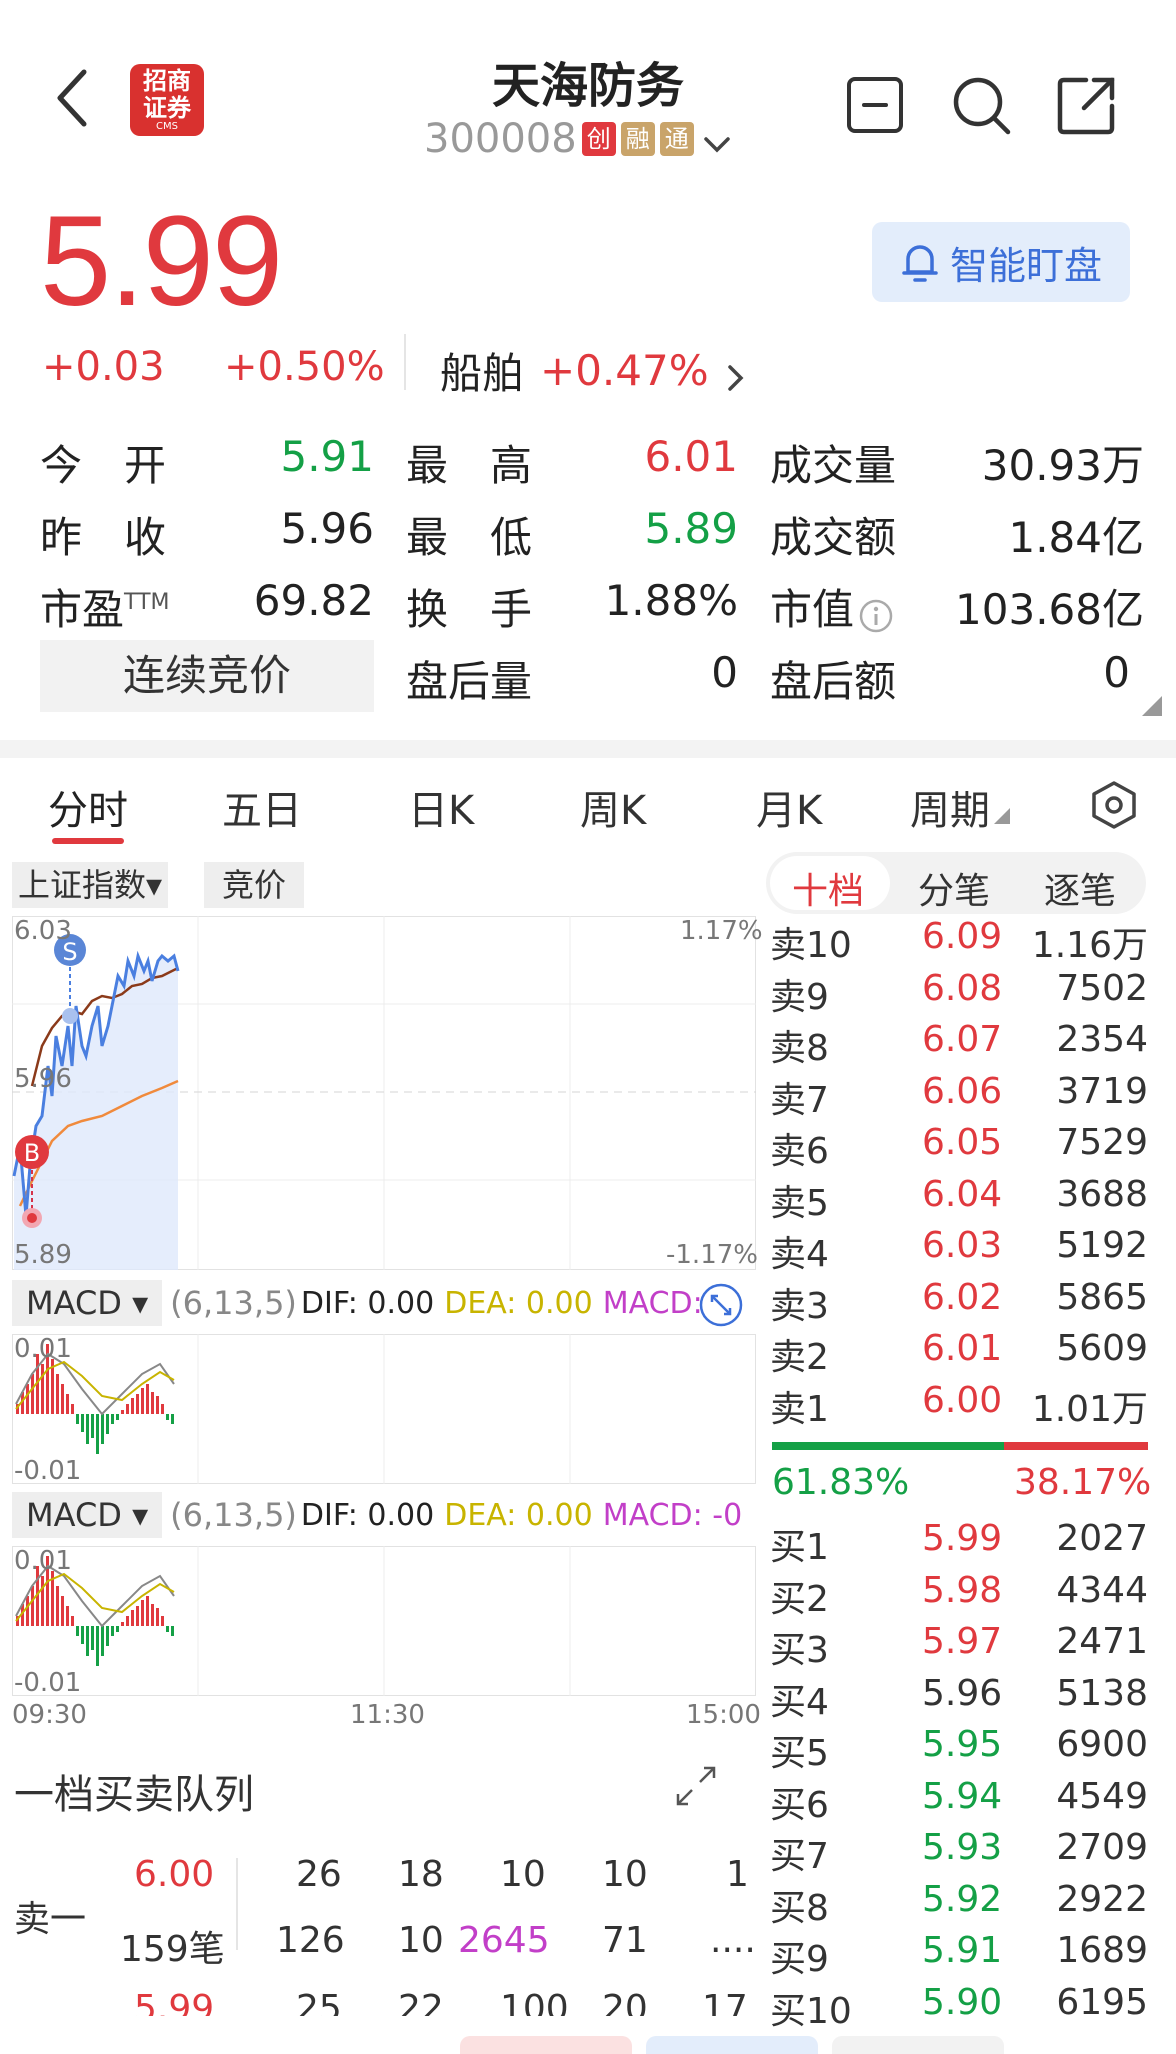 This screenshot has height=2054, width=1176. Describe the element at coordinates (799, 1254) in the screenshot. I see `ask-label: 卖4` at that location.